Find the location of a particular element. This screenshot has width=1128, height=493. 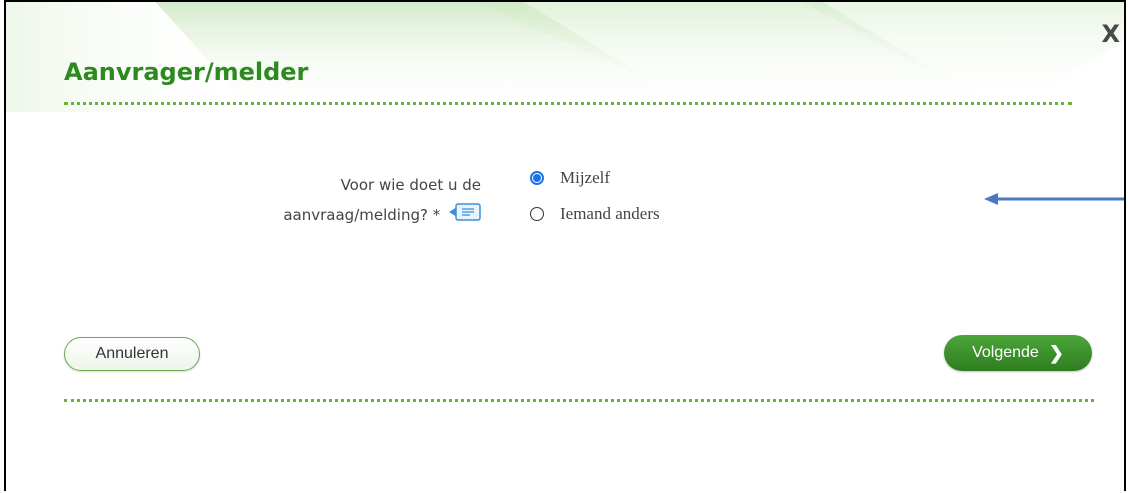

radio-option-iemand-anders: Iemand anders is located at coordinates (595, 214).